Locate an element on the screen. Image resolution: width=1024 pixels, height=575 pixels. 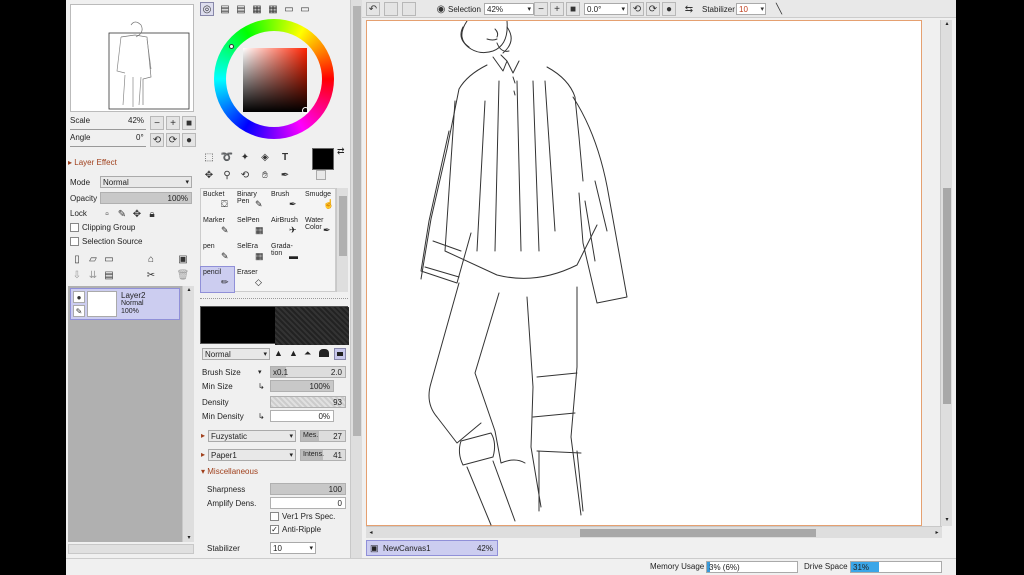
canvas-vscrollbar: ▴ ▾ is located at coordinates (946, 273).